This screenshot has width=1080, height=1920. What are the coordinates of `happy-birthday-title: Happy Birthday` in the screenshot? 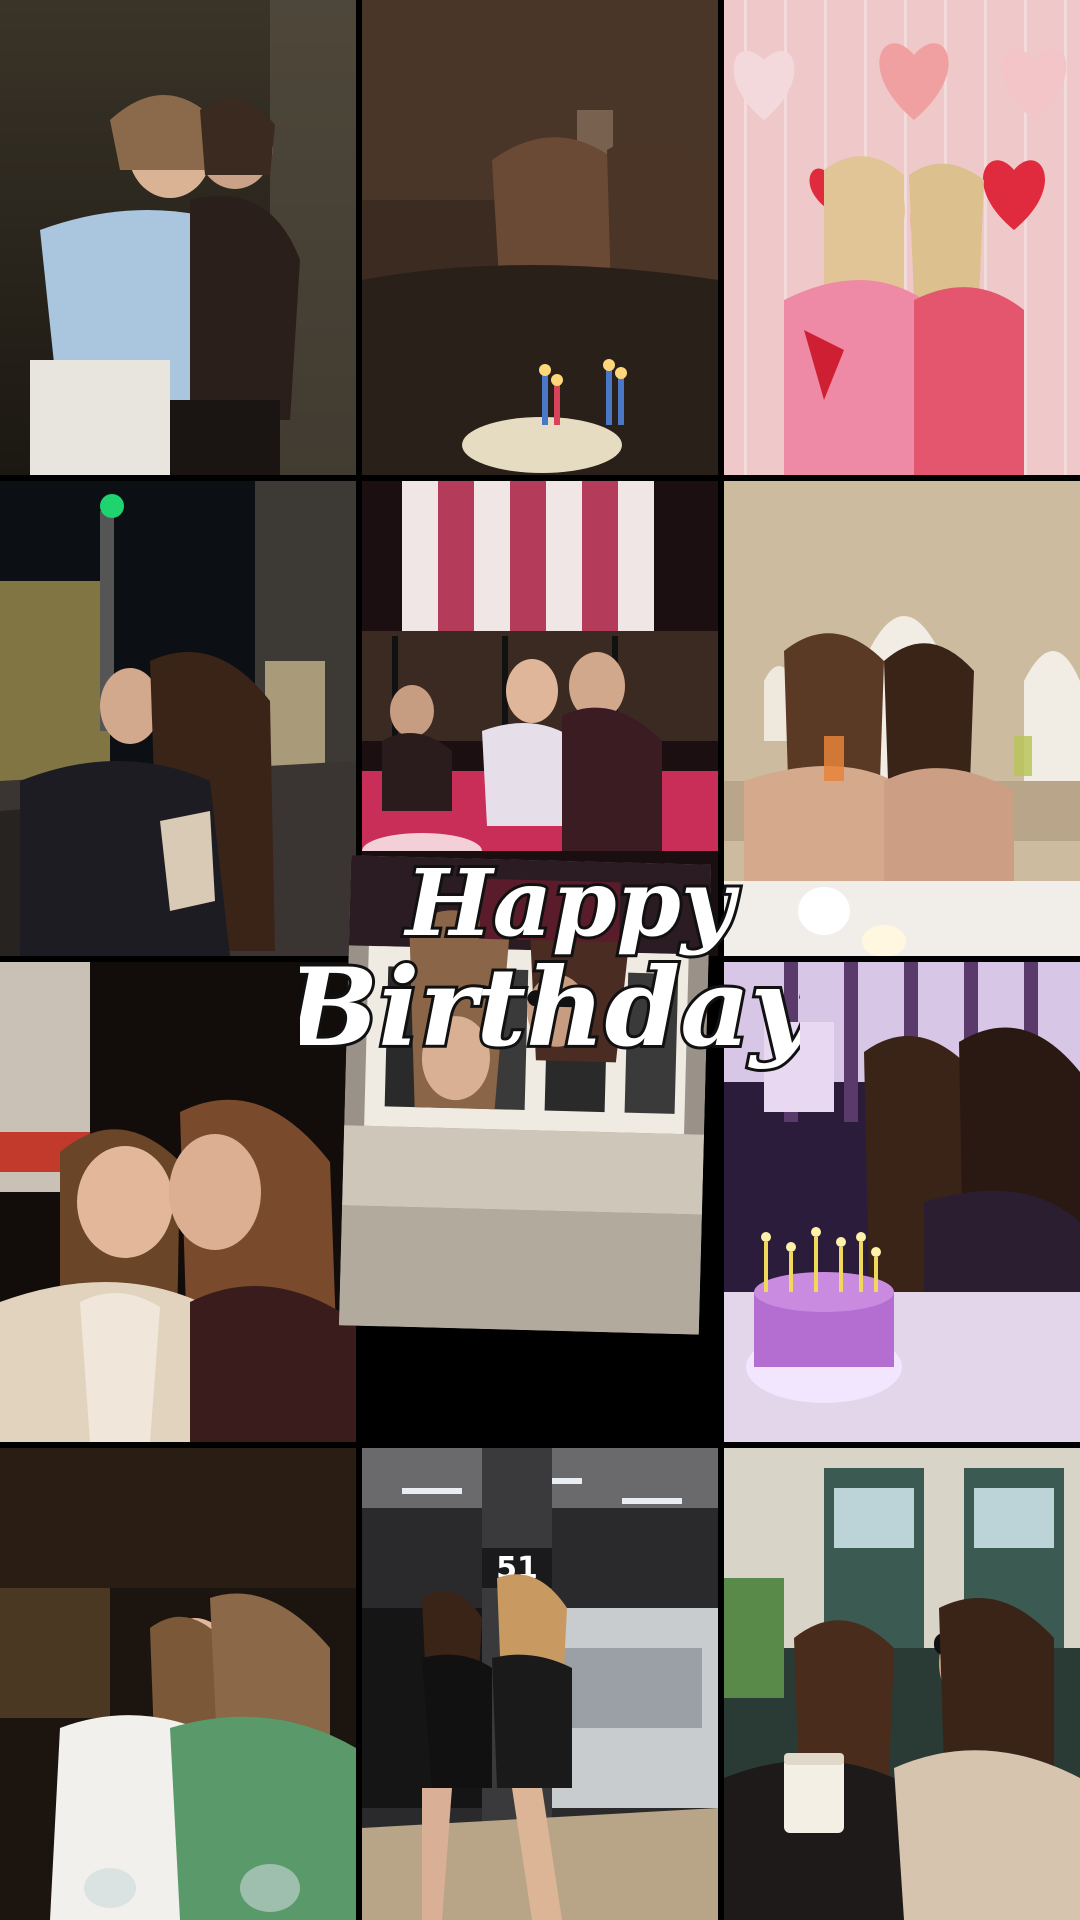 It's located at (550, 960).